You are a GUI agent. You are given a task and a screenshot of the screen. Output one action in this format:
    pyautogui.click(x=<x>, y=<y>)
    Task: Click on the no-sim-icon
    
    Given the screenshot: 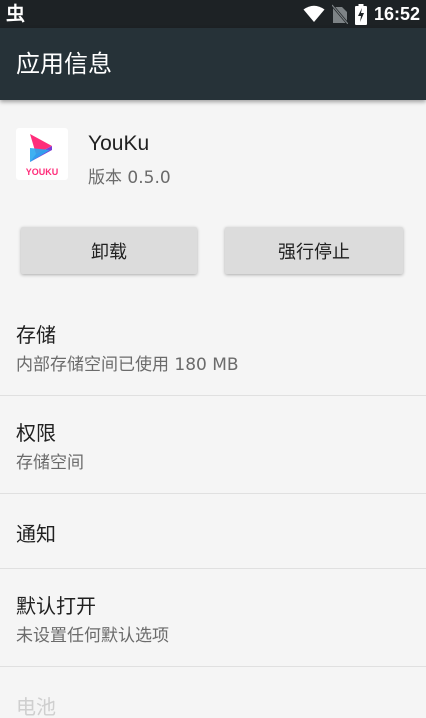 What is the action you would take?
    pyautogui.click(x=339, y=14)
    